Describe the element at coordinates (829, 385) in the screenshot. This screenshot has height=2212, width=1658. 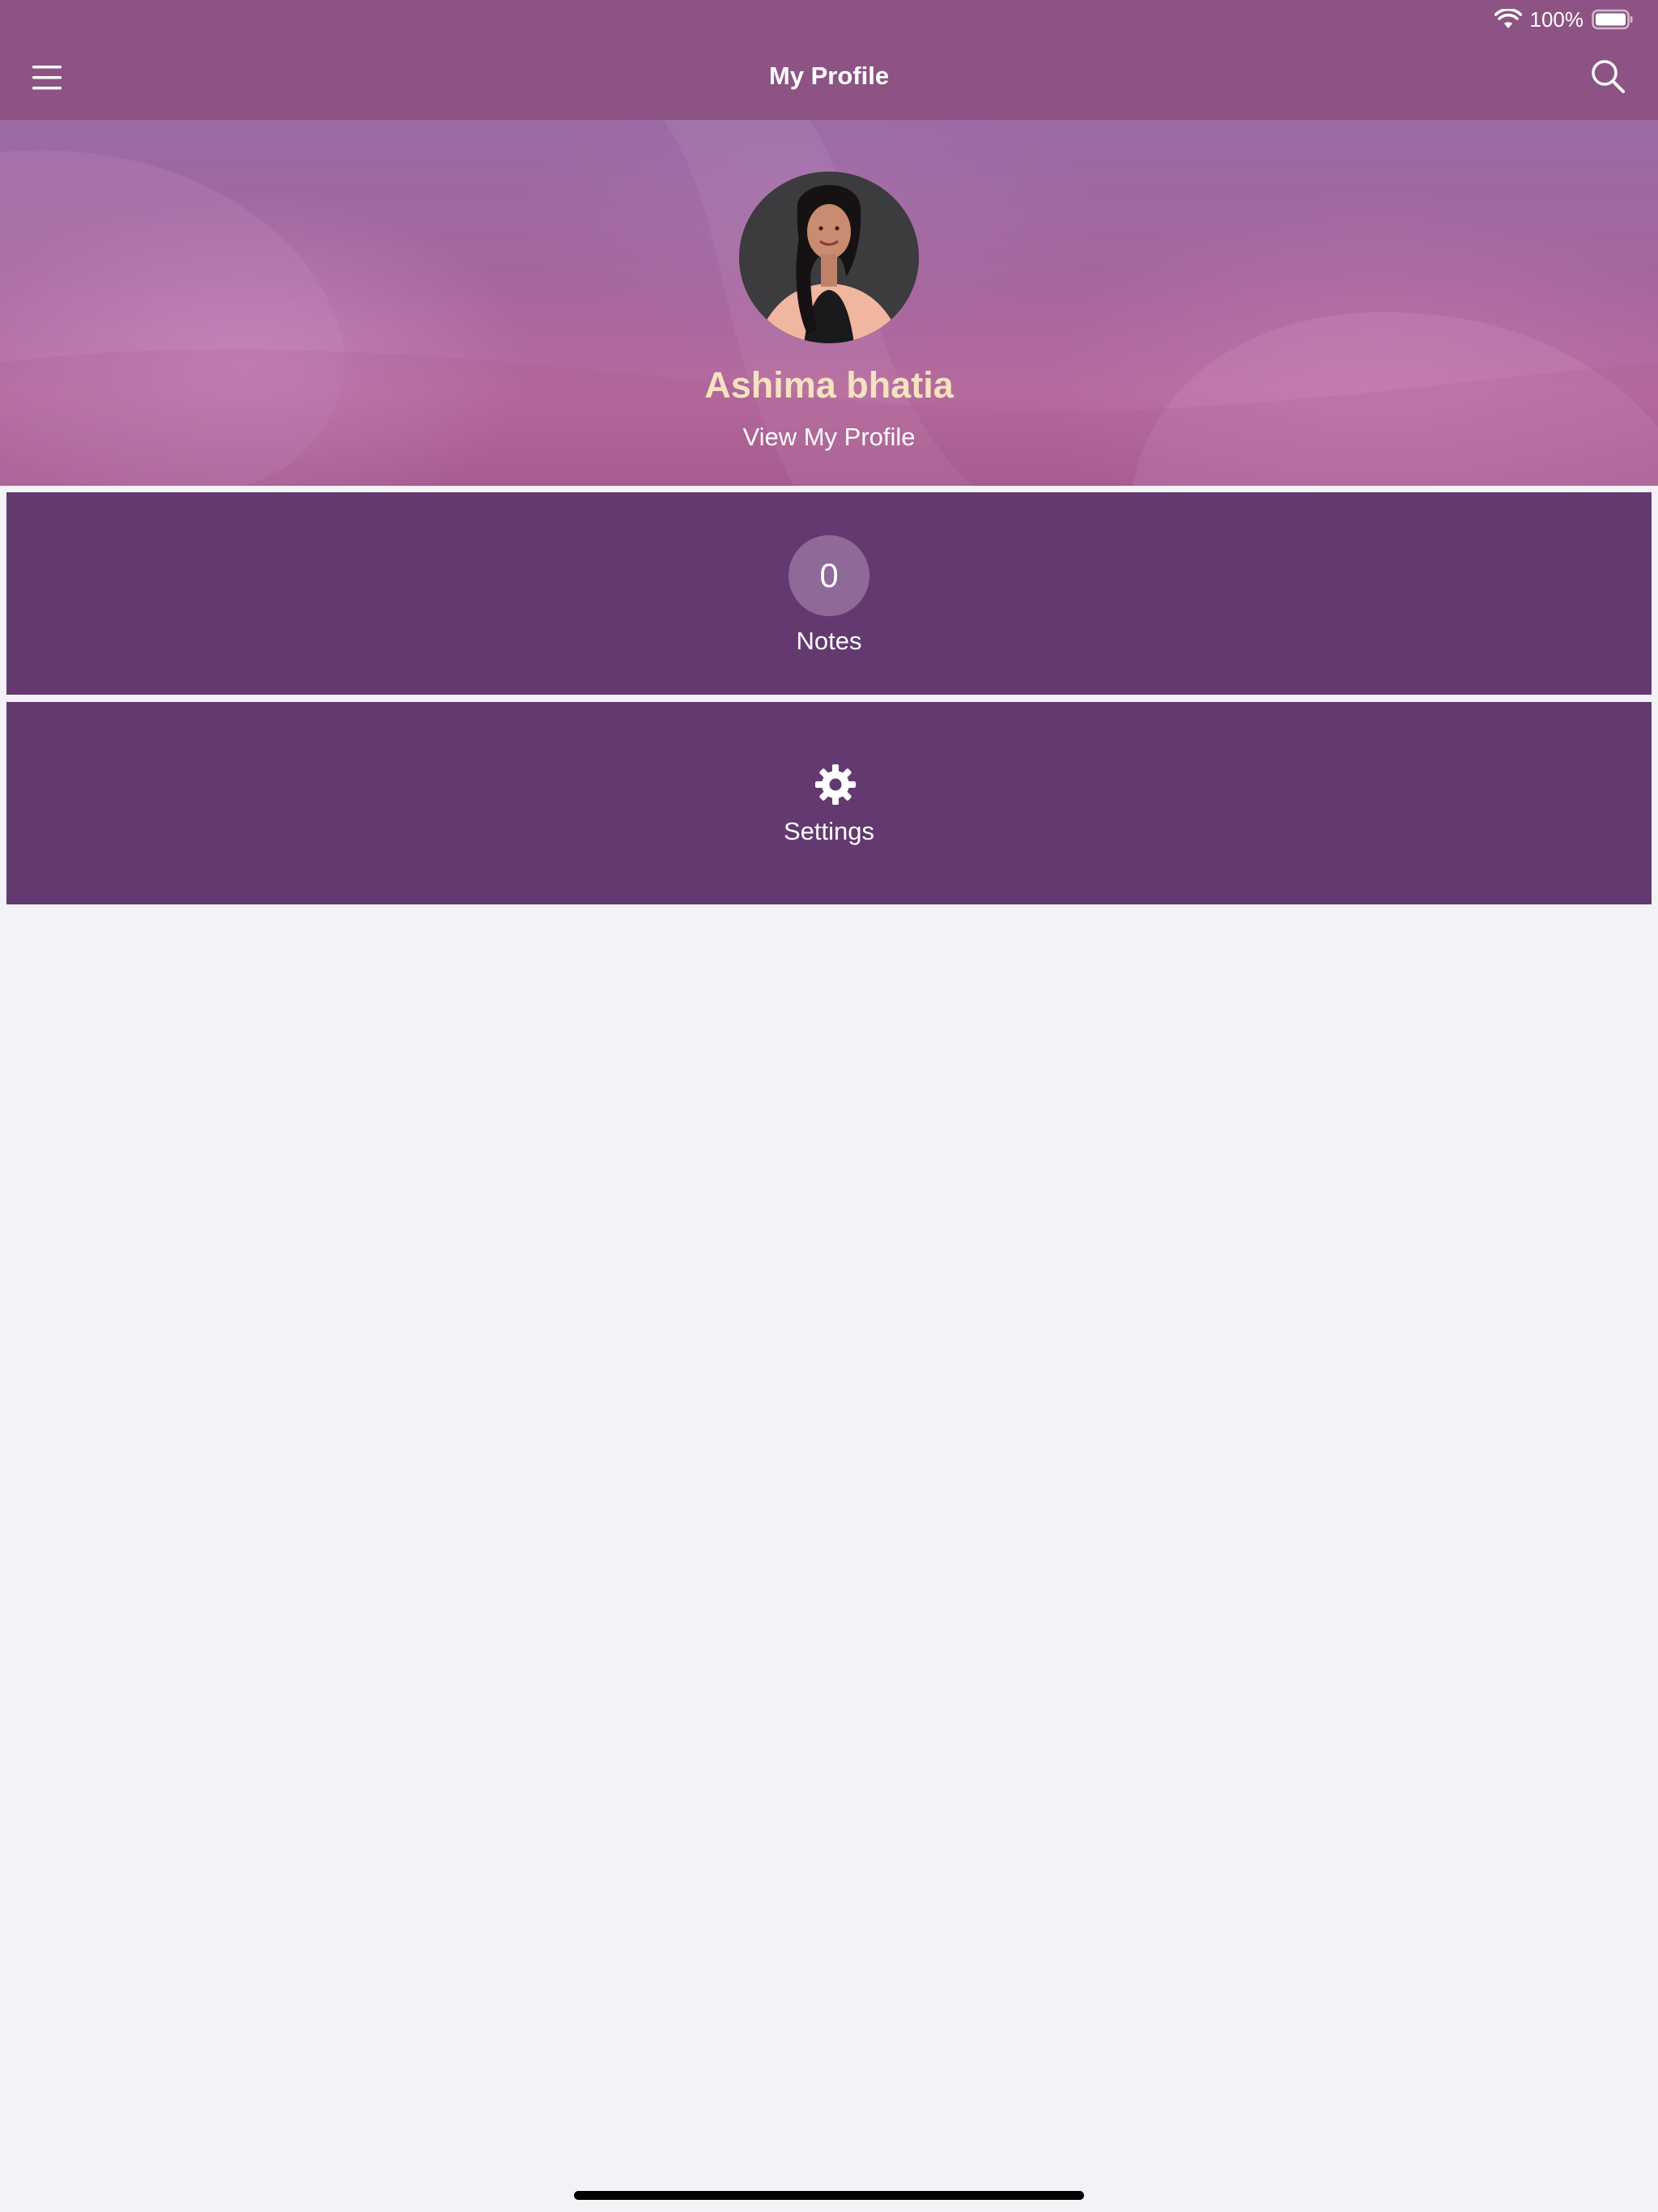
I see `profile-name: Ashima bhatia` at that location.